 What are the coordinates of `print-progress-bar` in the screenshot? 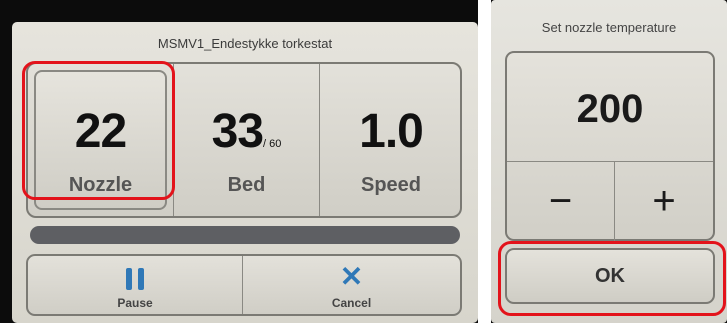 It's located at (245, 235).